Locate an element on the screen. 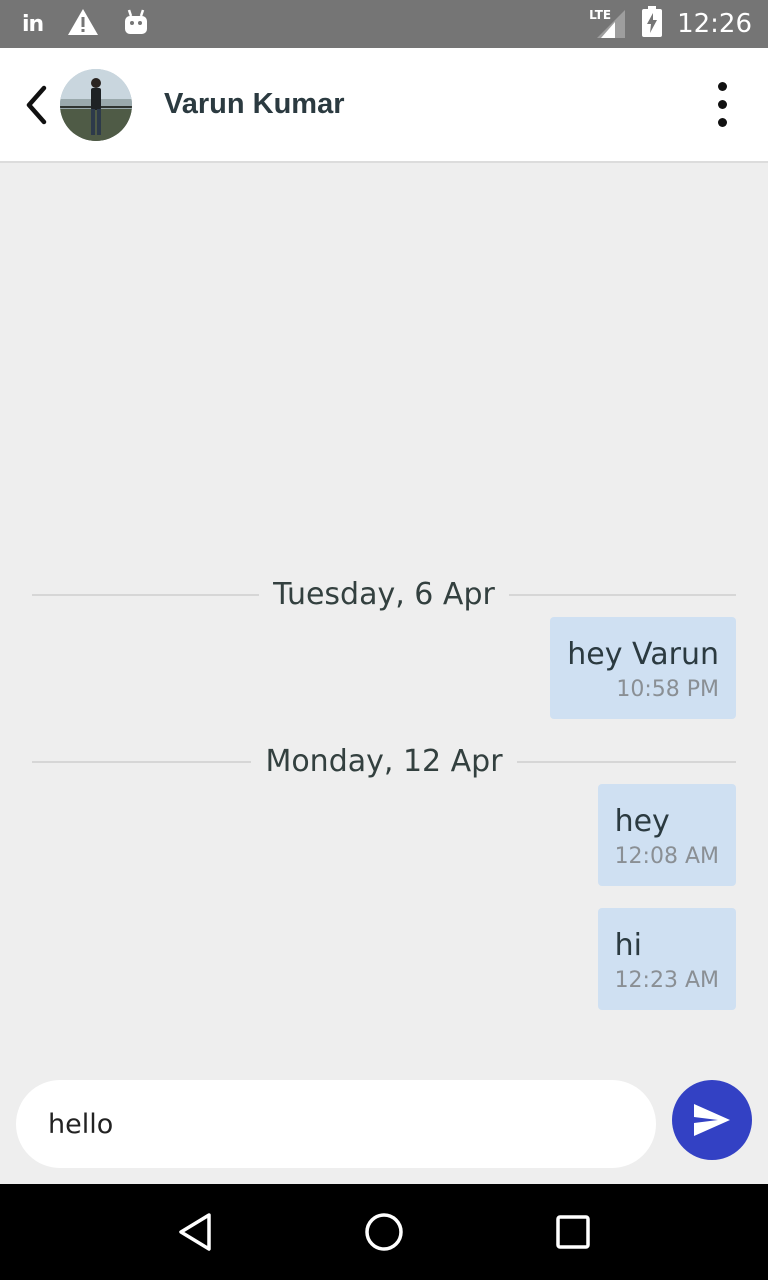 The width and height of the screenshot is (768, 1280). nav-home-button is located at coordinates (384, 1232).